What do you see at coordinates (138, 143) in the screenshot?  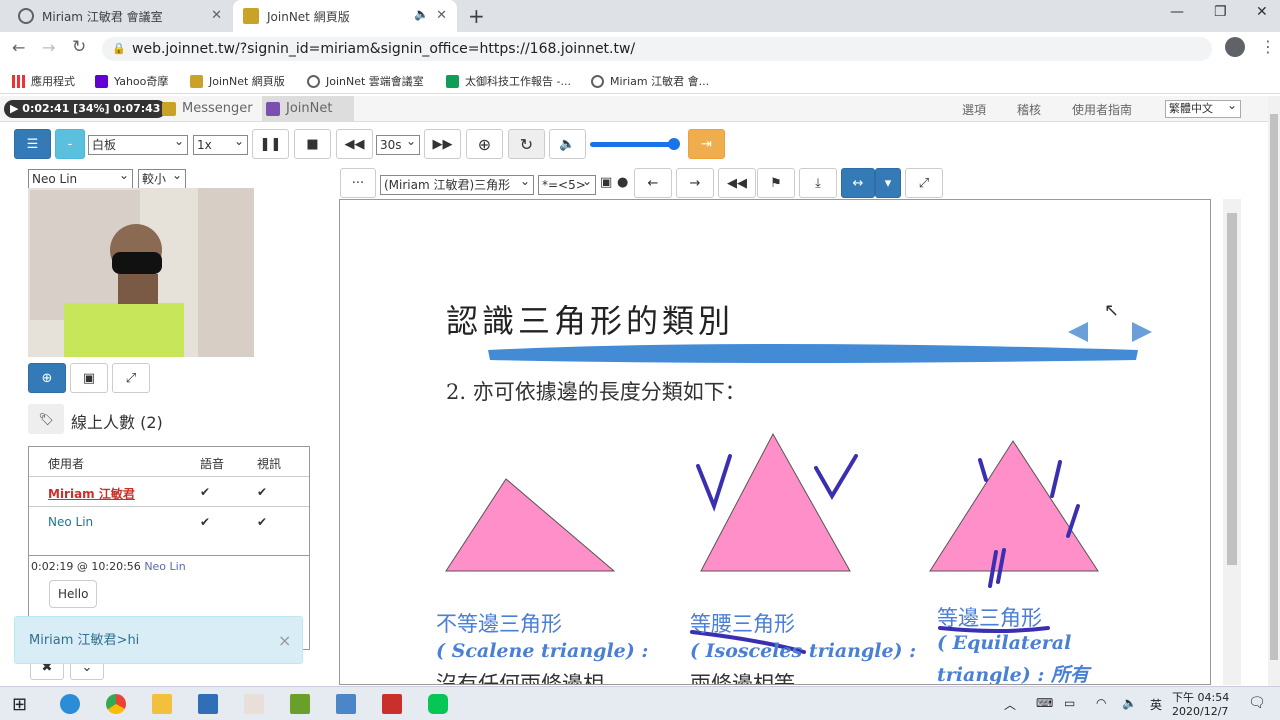 I see `mode-select: 白板` at bounding box center [138, 143].